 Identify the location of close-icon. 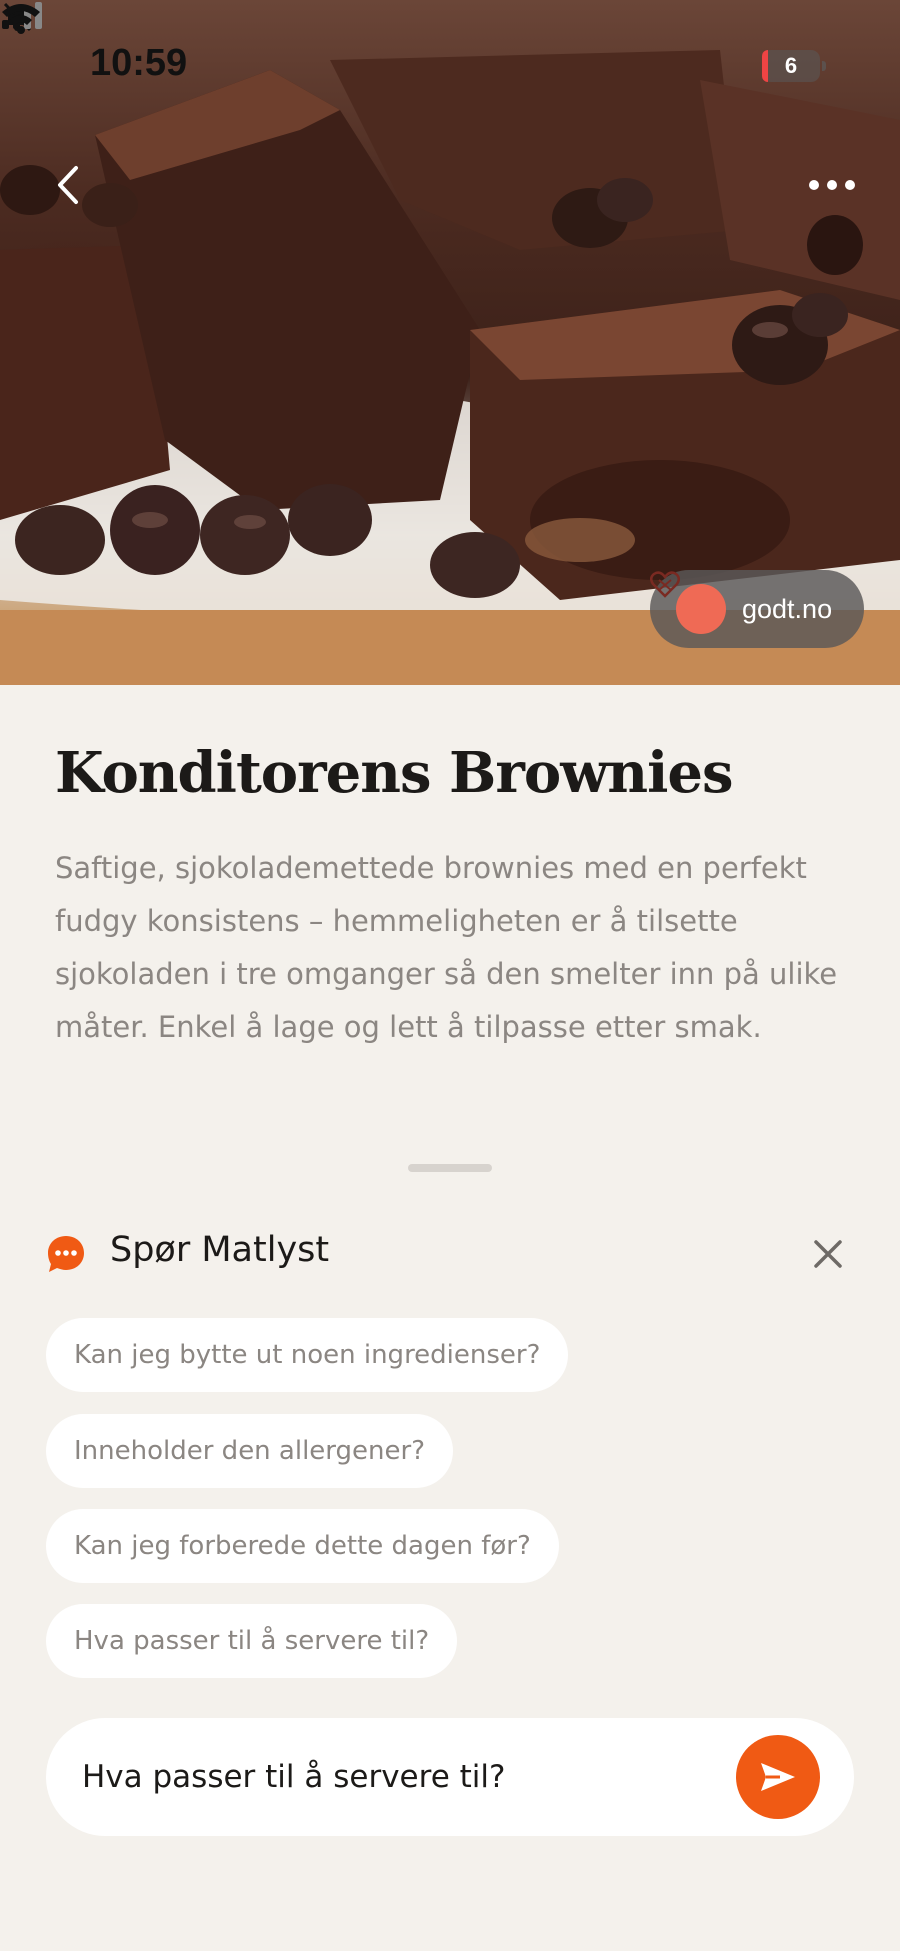
(828, 1254).